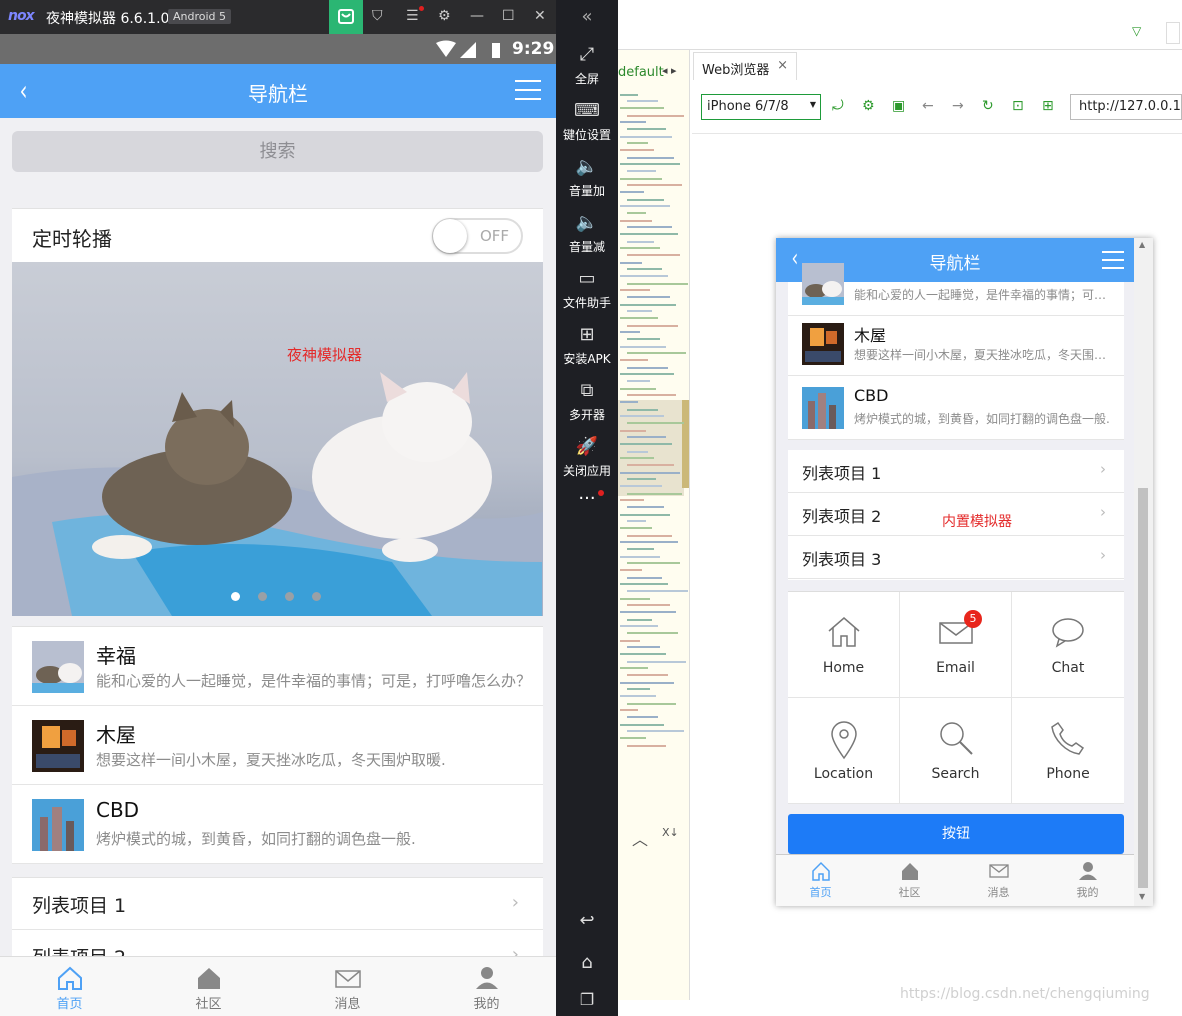 The width and height of the screenshot is (1182, 1016). Describe the element at coordinates (956, 284) in the screenshot. I see `media-item: 能和心爱的人一起睡觉，是件幸福的事情；可是，打呼噜怎么办？` at that location.